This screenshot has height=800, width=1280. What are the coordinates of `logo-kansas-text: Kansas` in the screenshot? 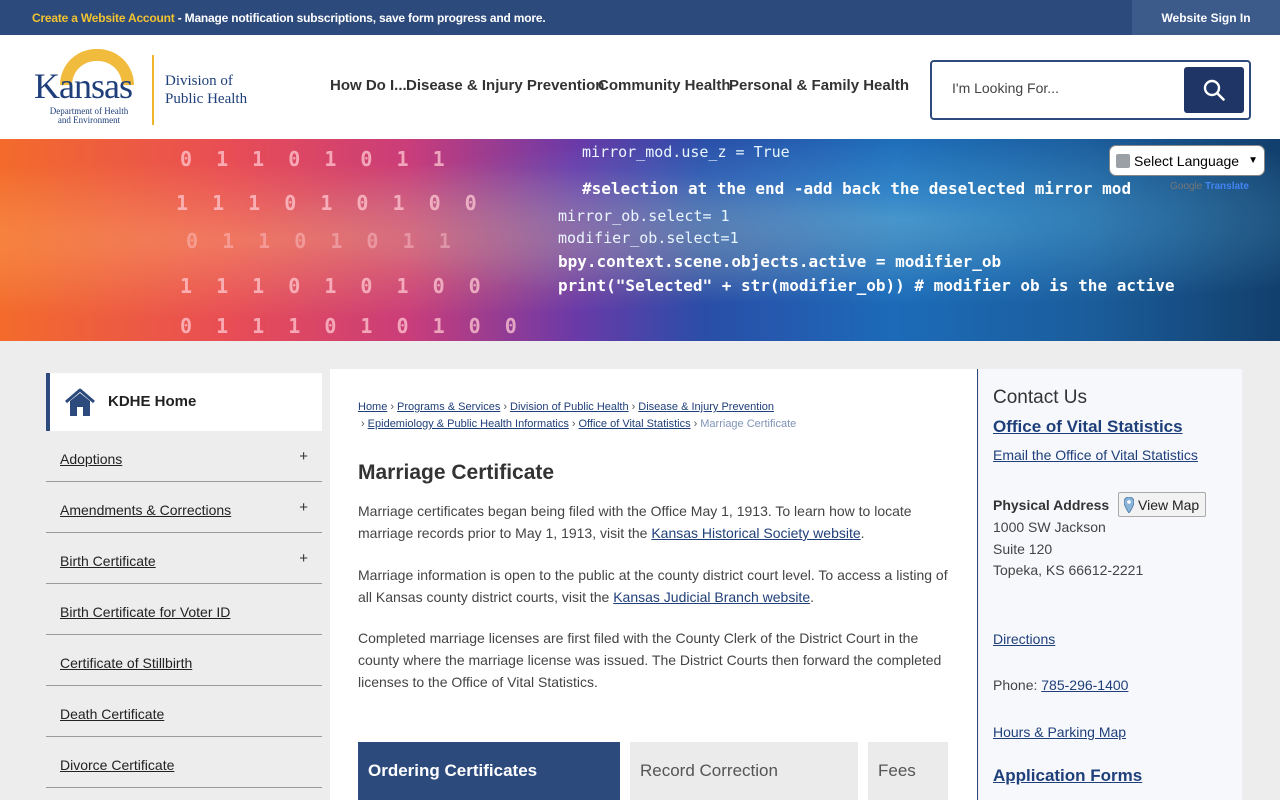 It's located at (83, 86).